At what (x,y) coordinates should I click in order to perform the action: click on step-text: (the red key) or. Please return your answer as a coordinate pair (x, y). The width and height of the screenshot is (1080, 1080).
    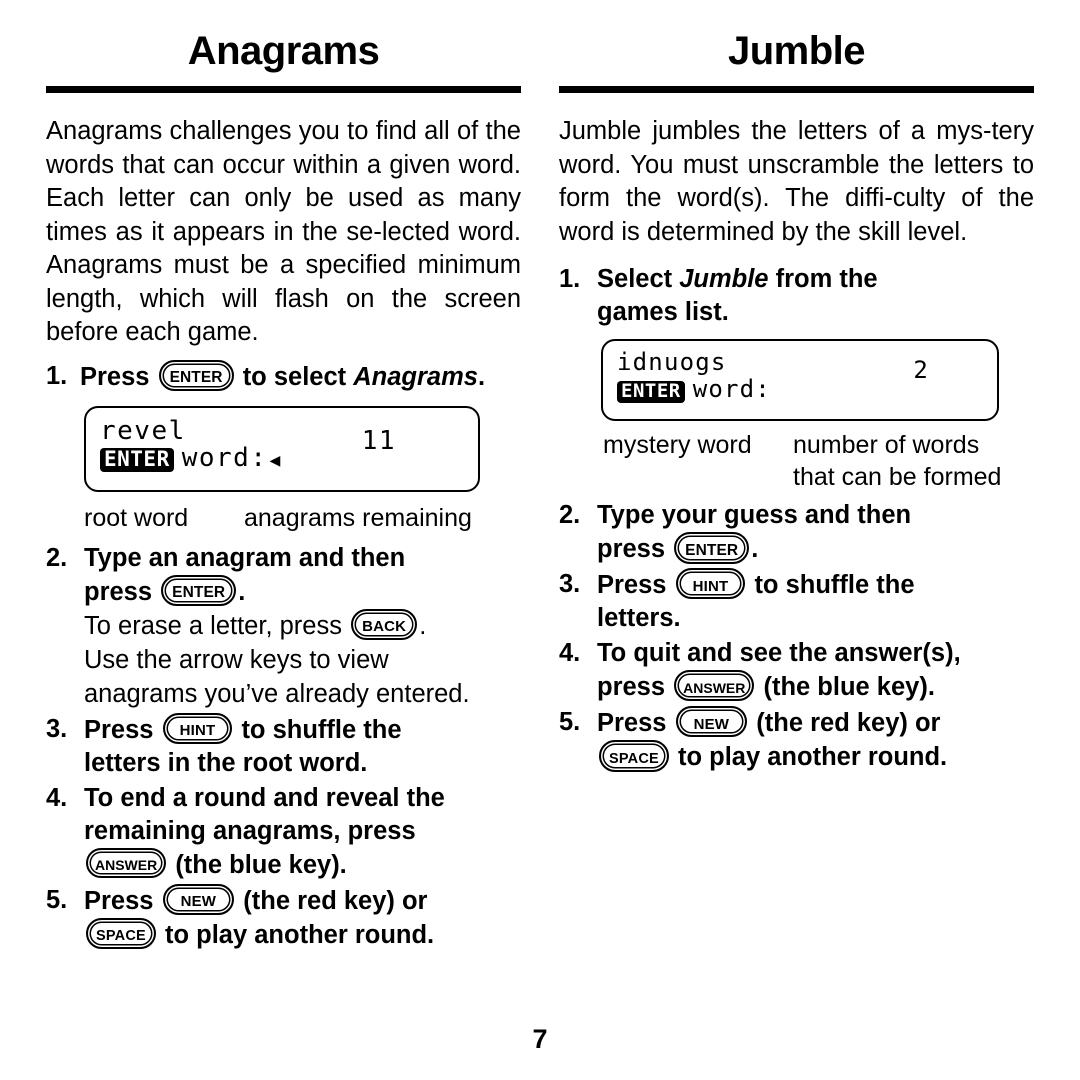
    Looking at the image, I should click on (845, 723).